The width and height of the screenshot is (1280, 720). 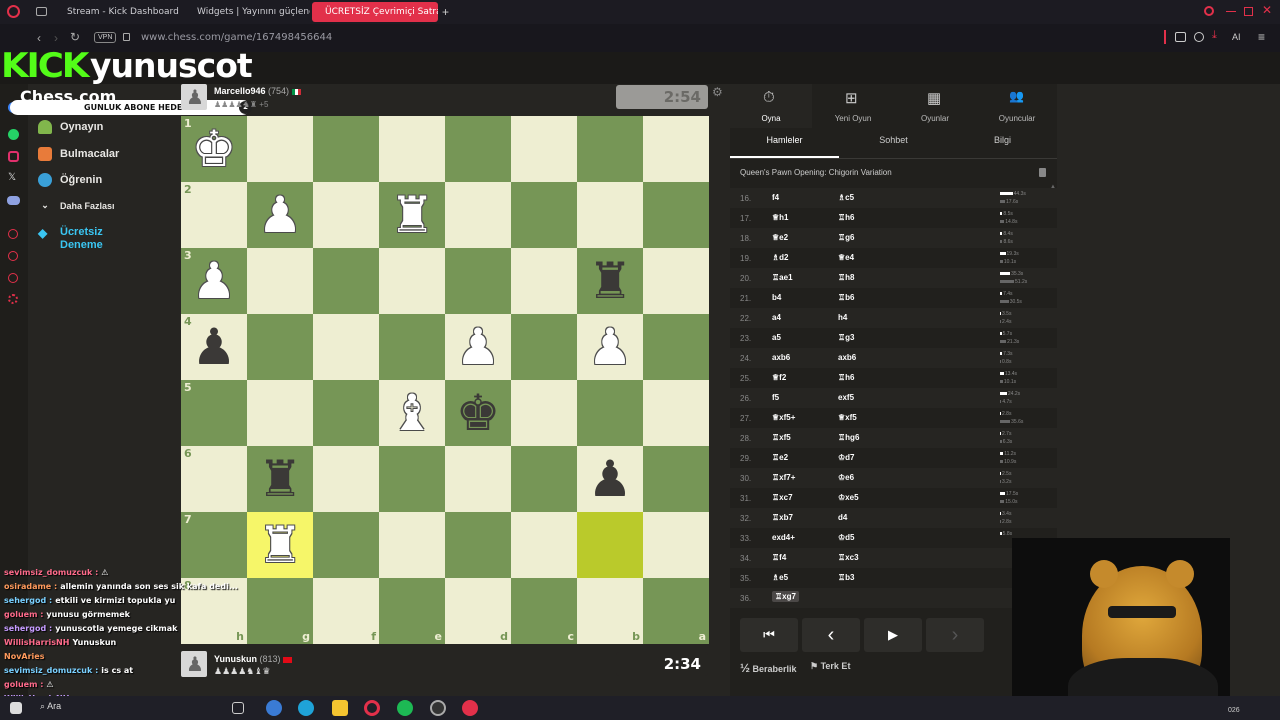 What do you see at coordinates (610, 545) in the screenshot?
I see `square-b7` at bounding box center [610, 545].